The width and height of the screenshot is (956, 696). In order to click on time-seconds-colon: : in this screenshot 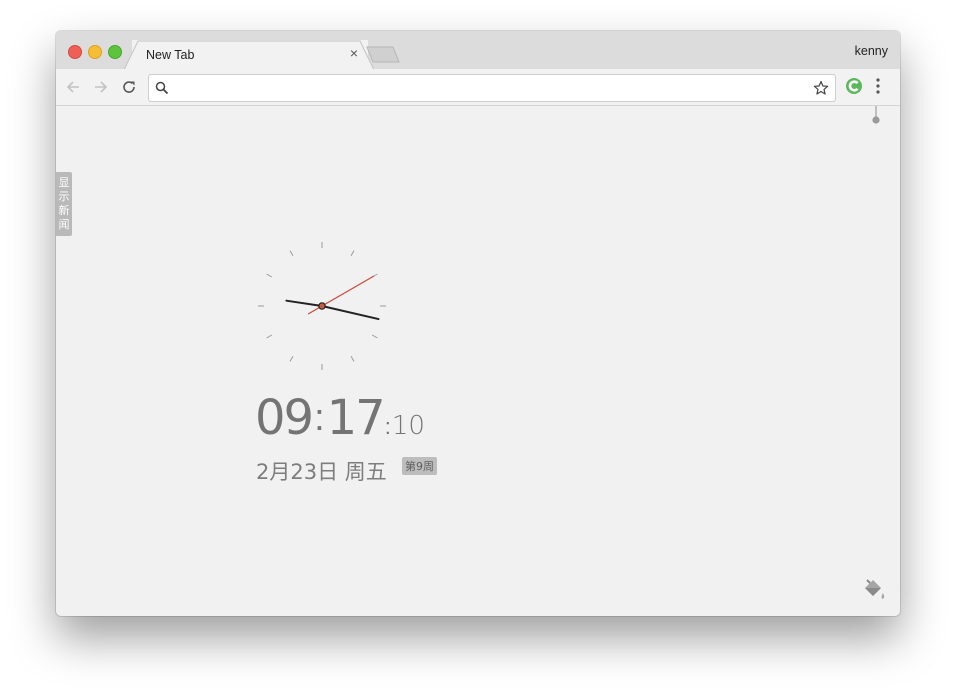, I will do `click(387, 426)`.